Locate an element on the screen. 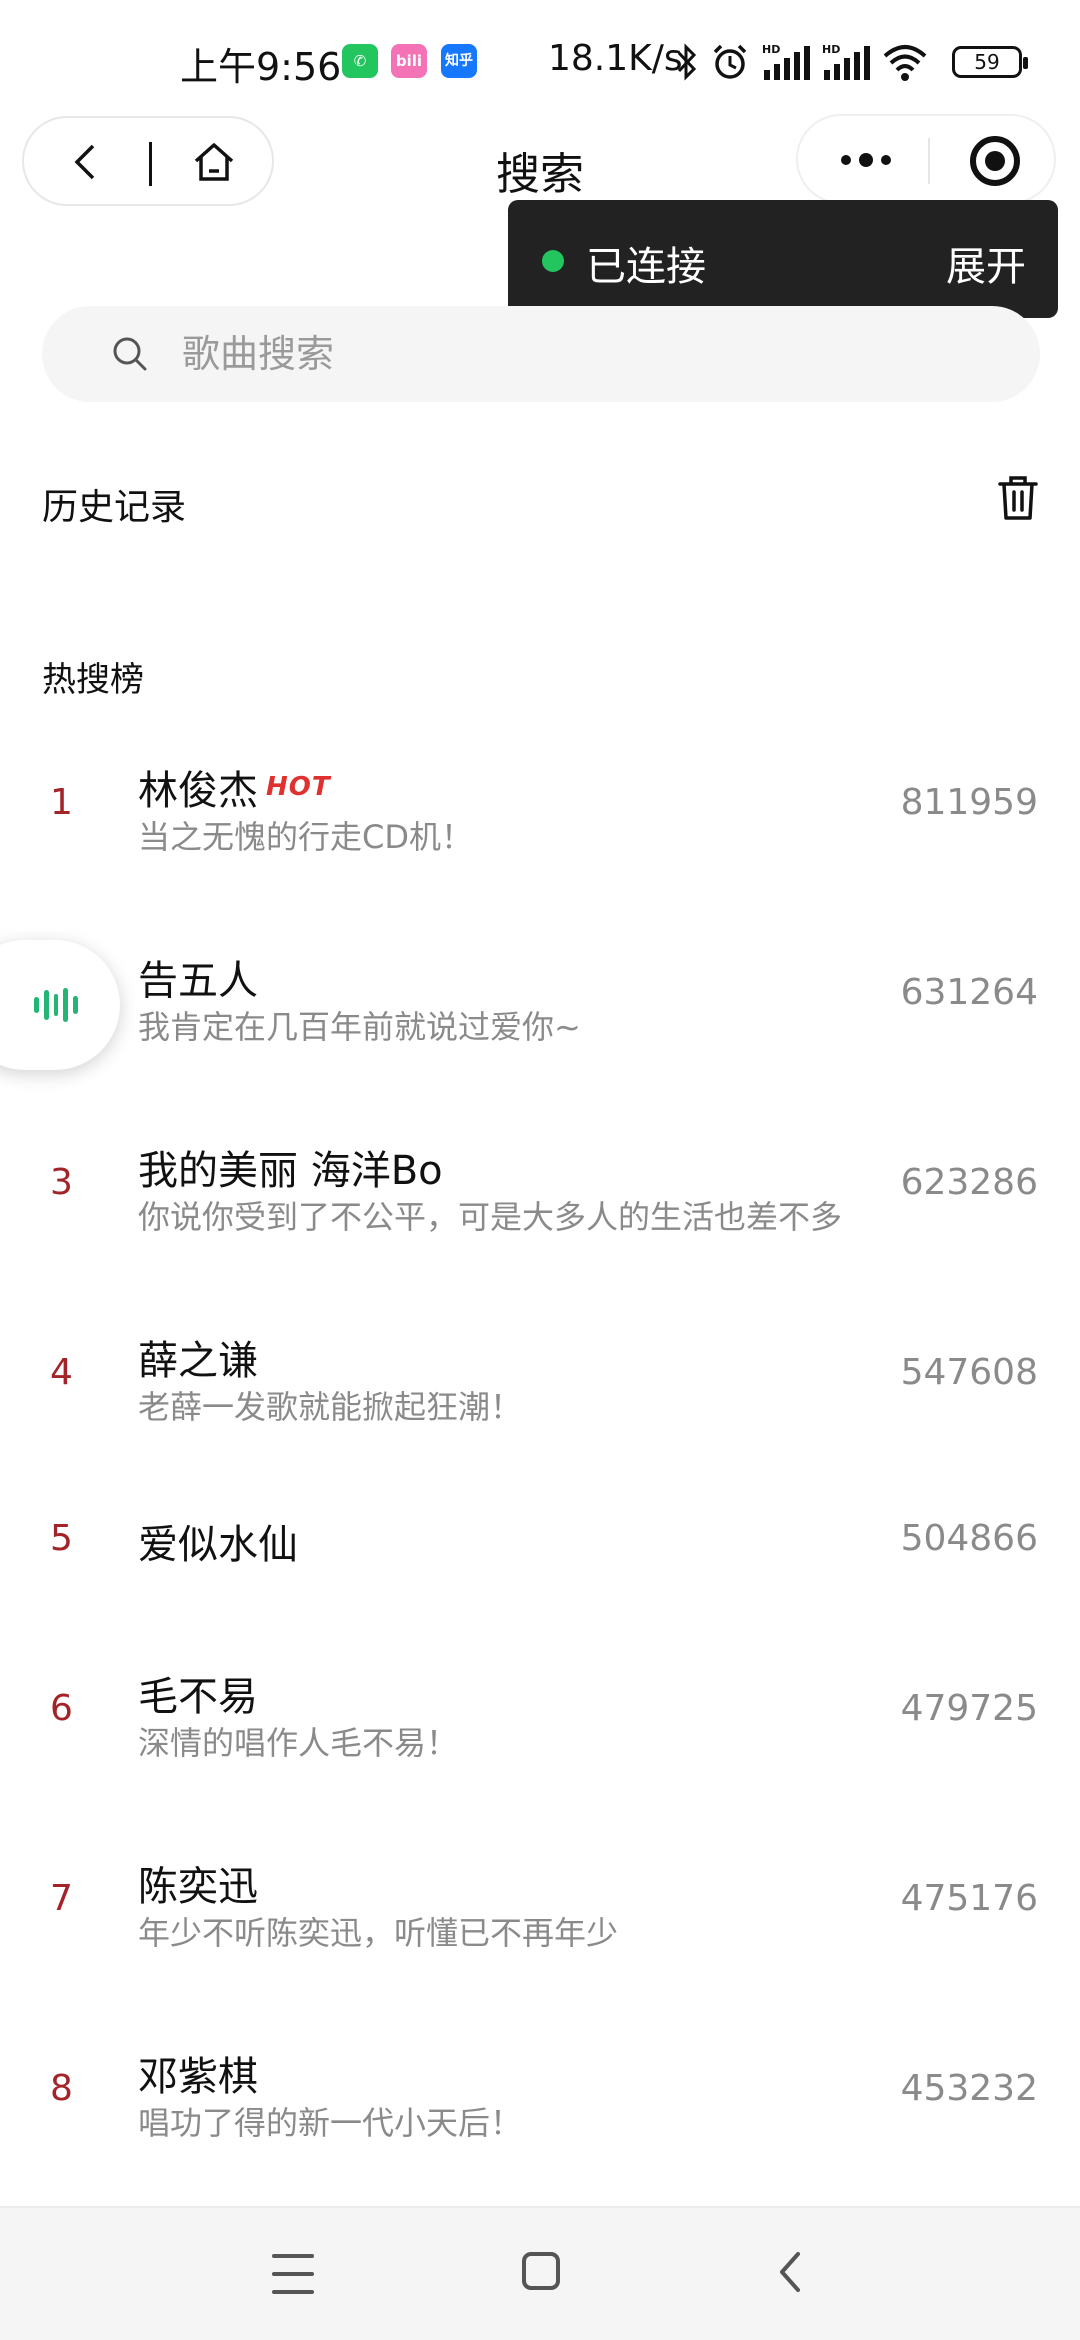 Image resolution: width=1080 pixels, height=2340 pixels. close-miniprogram-button is located at coordinates (995, 161).